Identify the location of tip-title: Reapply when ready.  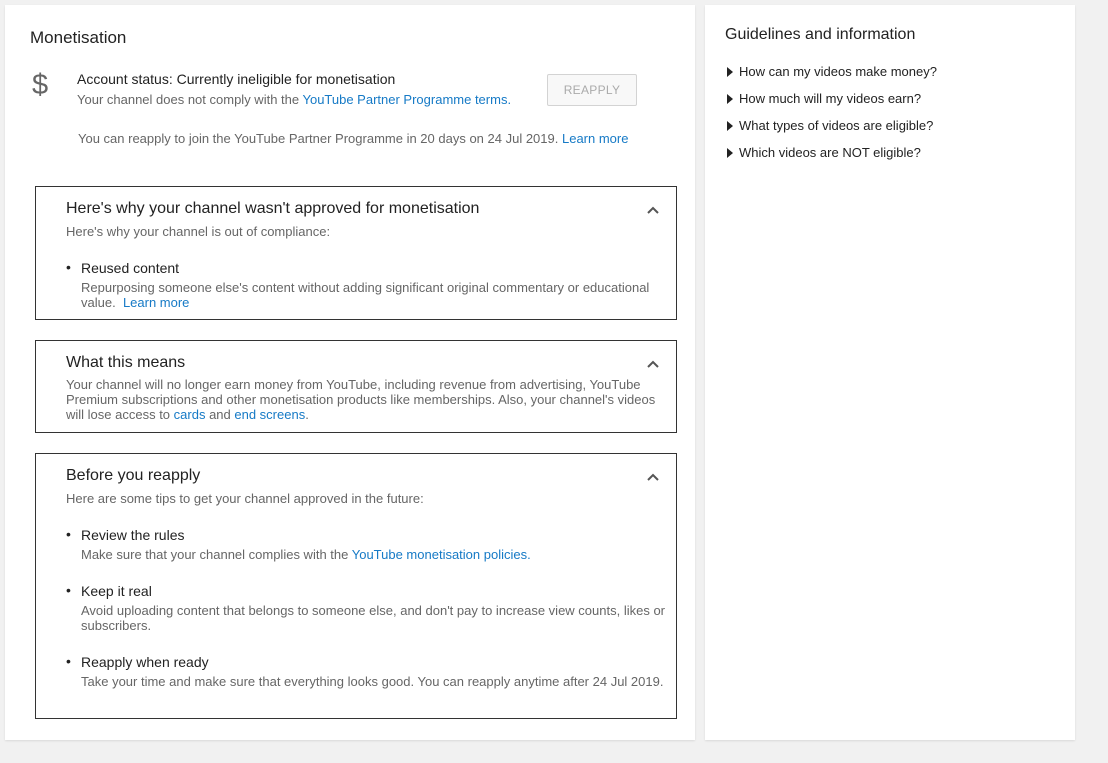
(137, 661).